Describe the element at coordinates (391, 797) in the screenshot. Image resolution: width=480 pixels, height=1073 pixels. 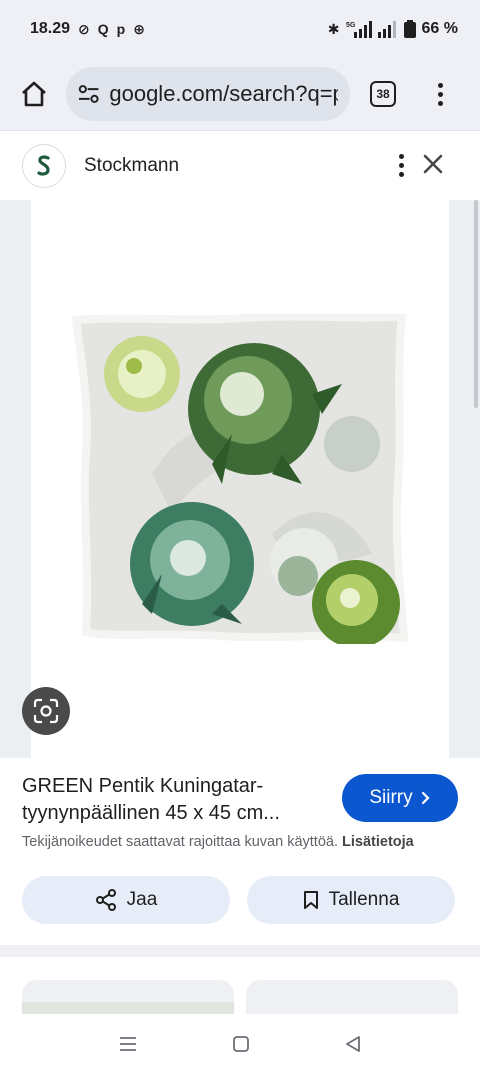
I see `visit-button-label: Siirry` at that location.